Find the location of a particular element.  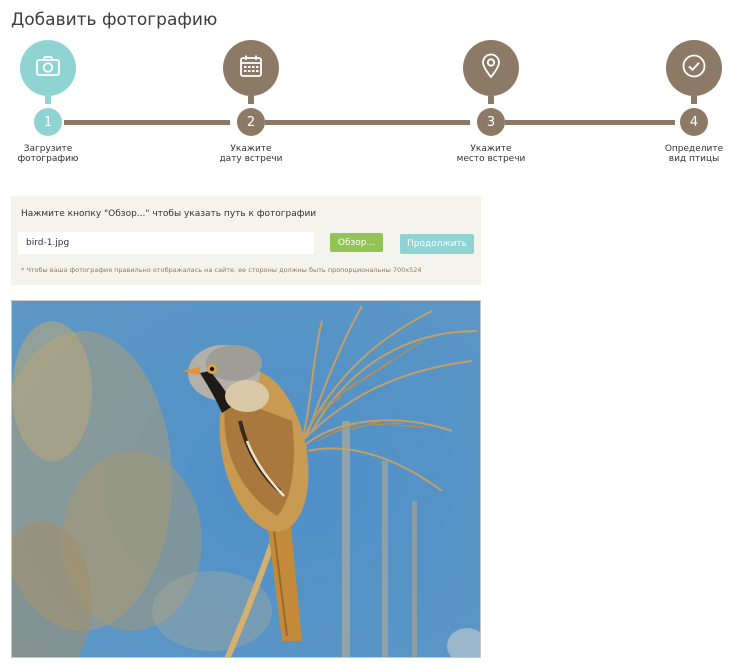

checkmark-icon is located at coordinates (694, 68).